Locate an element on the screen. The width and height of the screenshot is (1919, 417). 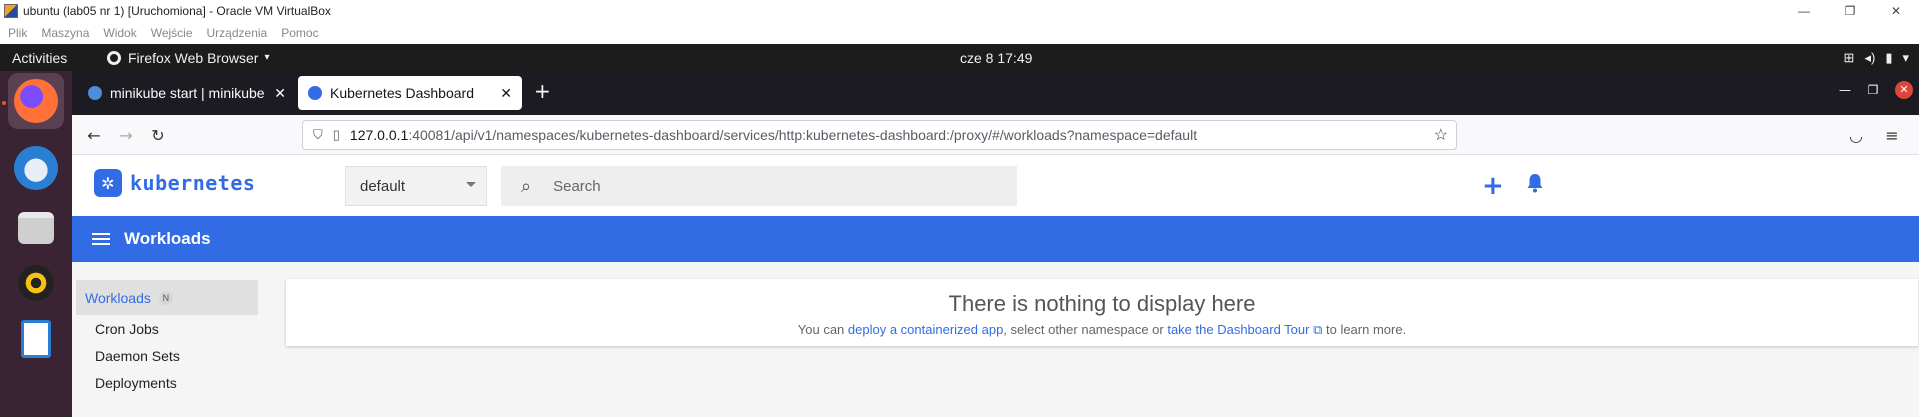
tab-label: Kubernetes Dashboard is located at coordinates (402, 93).